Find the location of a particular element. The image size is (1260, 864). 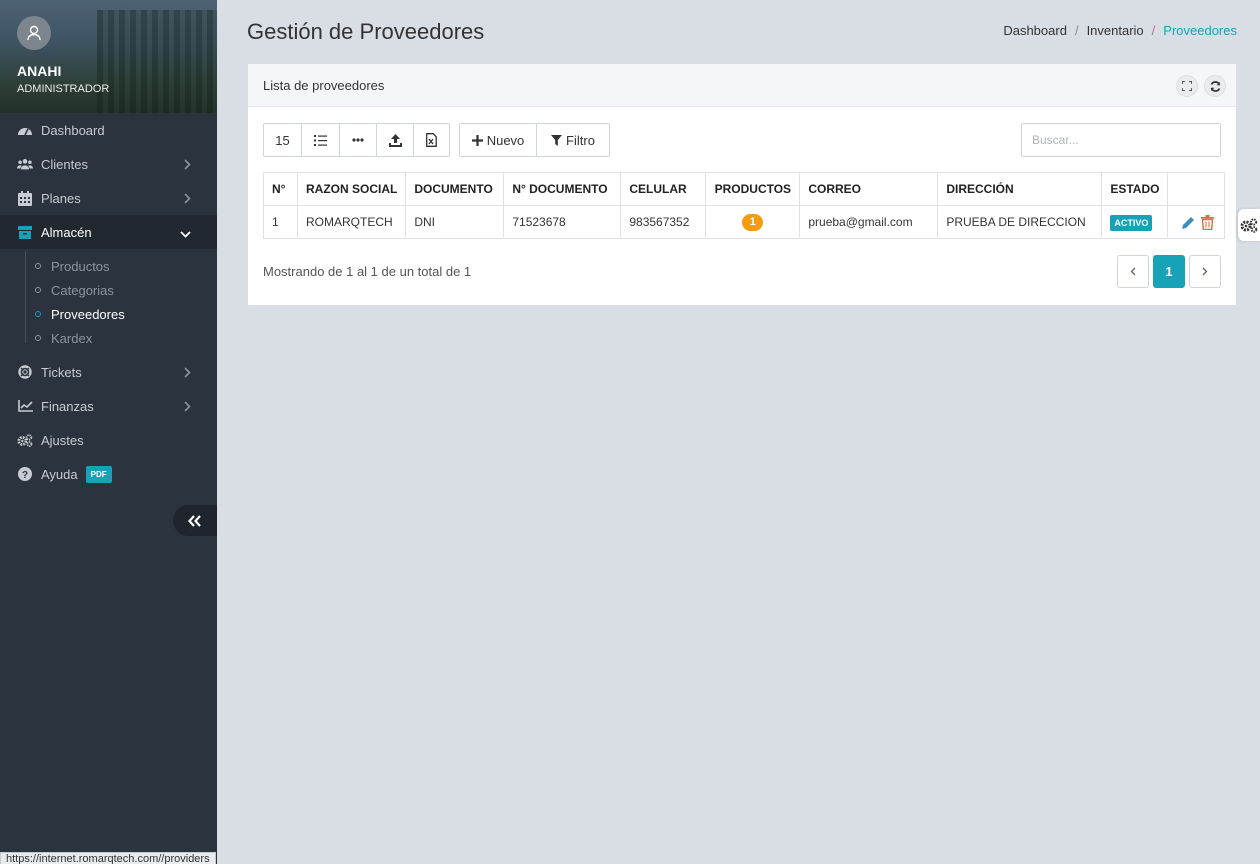

cell-correo: prueba@gmail.com is located at coordinates (869, 222).